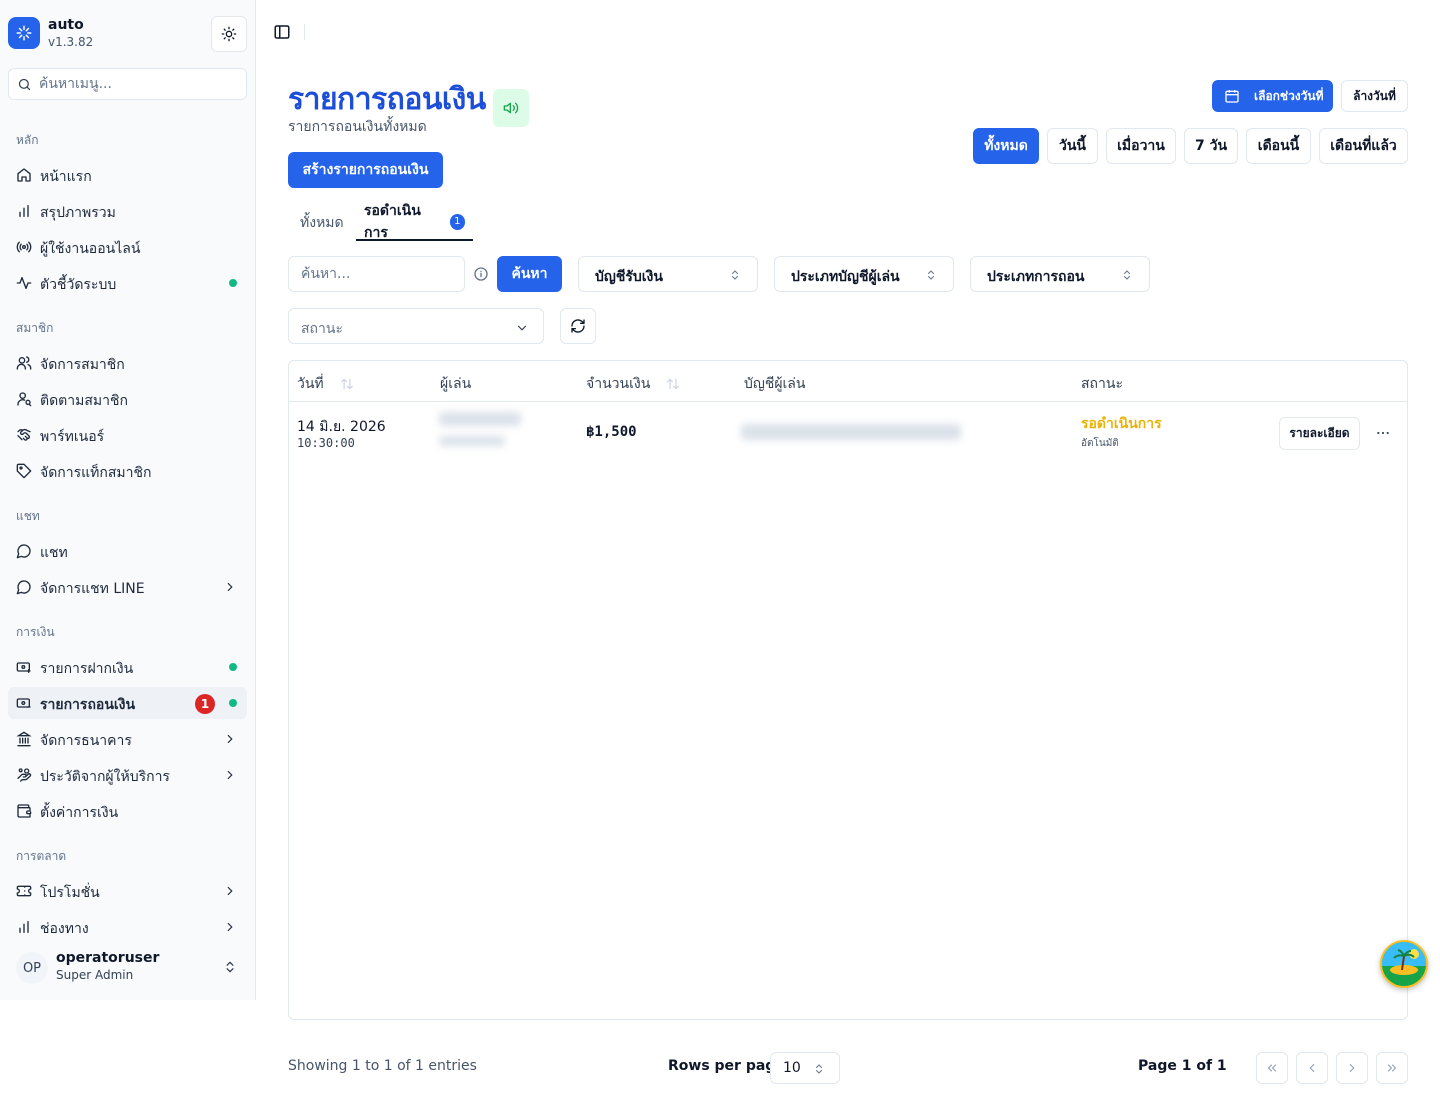 Image resolution: width=1440 pixels, height=1116 pixels. I want to click on sidebar-item-banks: จัดการธนาคาร, so click(127, 739).